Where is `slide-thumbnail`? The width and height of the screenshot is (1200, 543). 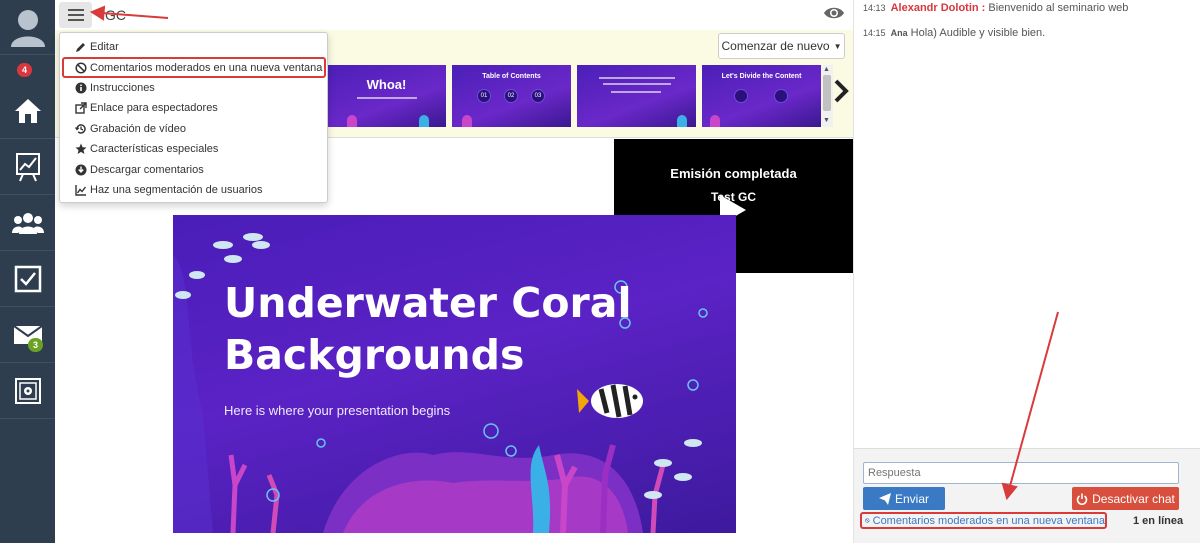
slide-thumbnail is located at coordinates (636, 96).